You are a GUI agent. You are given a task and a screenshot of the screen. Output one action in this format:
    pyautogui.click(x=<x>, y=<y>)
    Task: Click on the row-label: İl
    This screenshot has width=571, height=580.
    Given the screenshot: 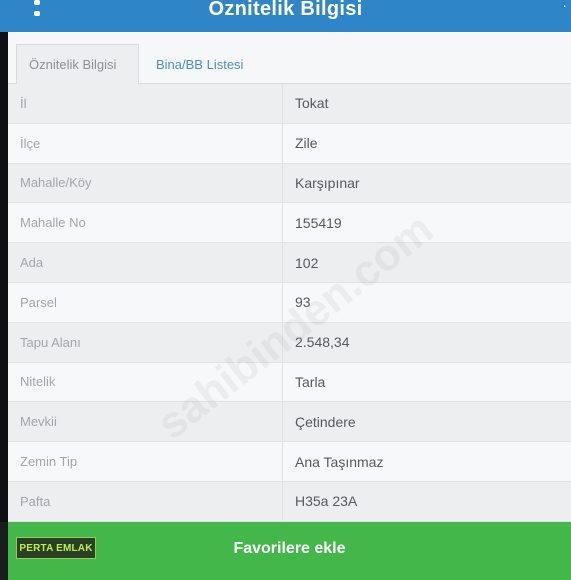 What is the action you would take?
    pyautogui.click(x=145, y=103)
    